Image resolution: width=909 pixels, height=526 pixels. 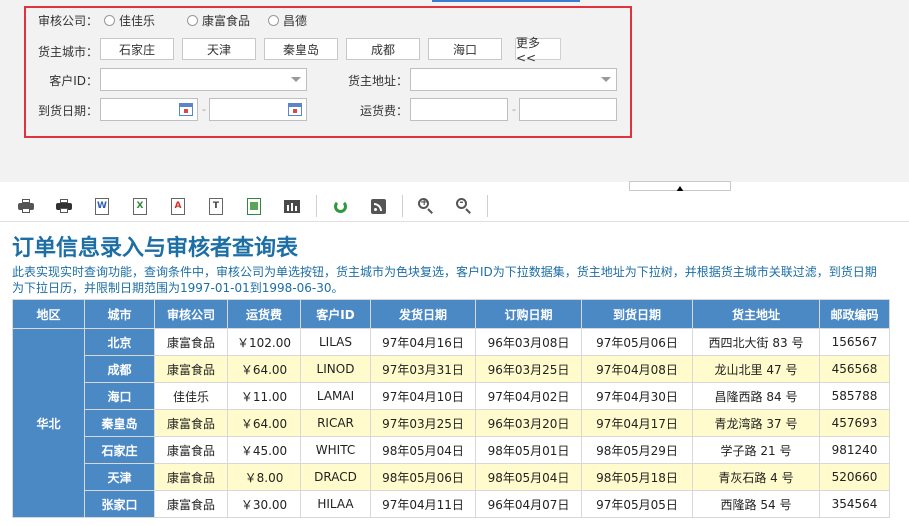 What do you see at coordinates (637, 314) in the screenshot?
I see `column-header: 到货日期` at bounding box center [637, 314].